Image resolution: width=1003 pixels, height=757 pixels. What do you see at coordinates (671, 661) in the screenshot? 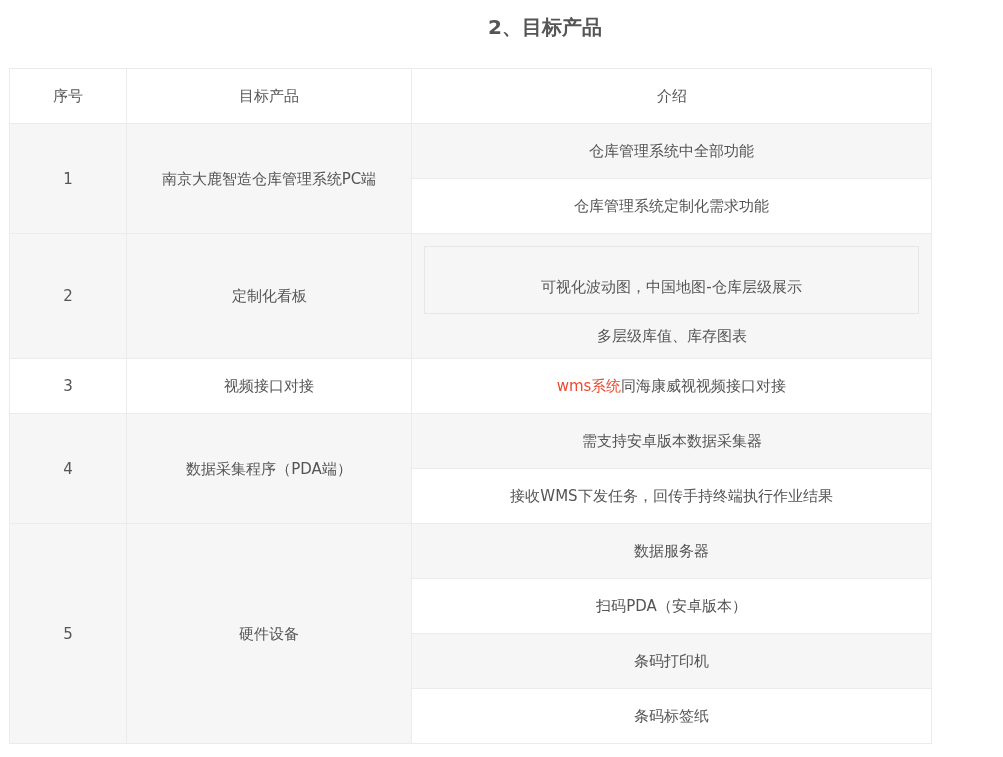
I see `table-cell: 条码打印机` at bounding box center [671, 661].